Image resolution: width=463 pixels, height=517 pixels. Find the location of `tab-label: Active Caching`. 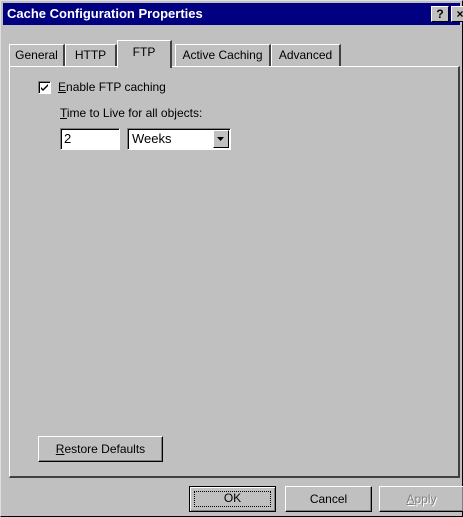

tab-label: Active Caching is located at coordinates (222, 55).